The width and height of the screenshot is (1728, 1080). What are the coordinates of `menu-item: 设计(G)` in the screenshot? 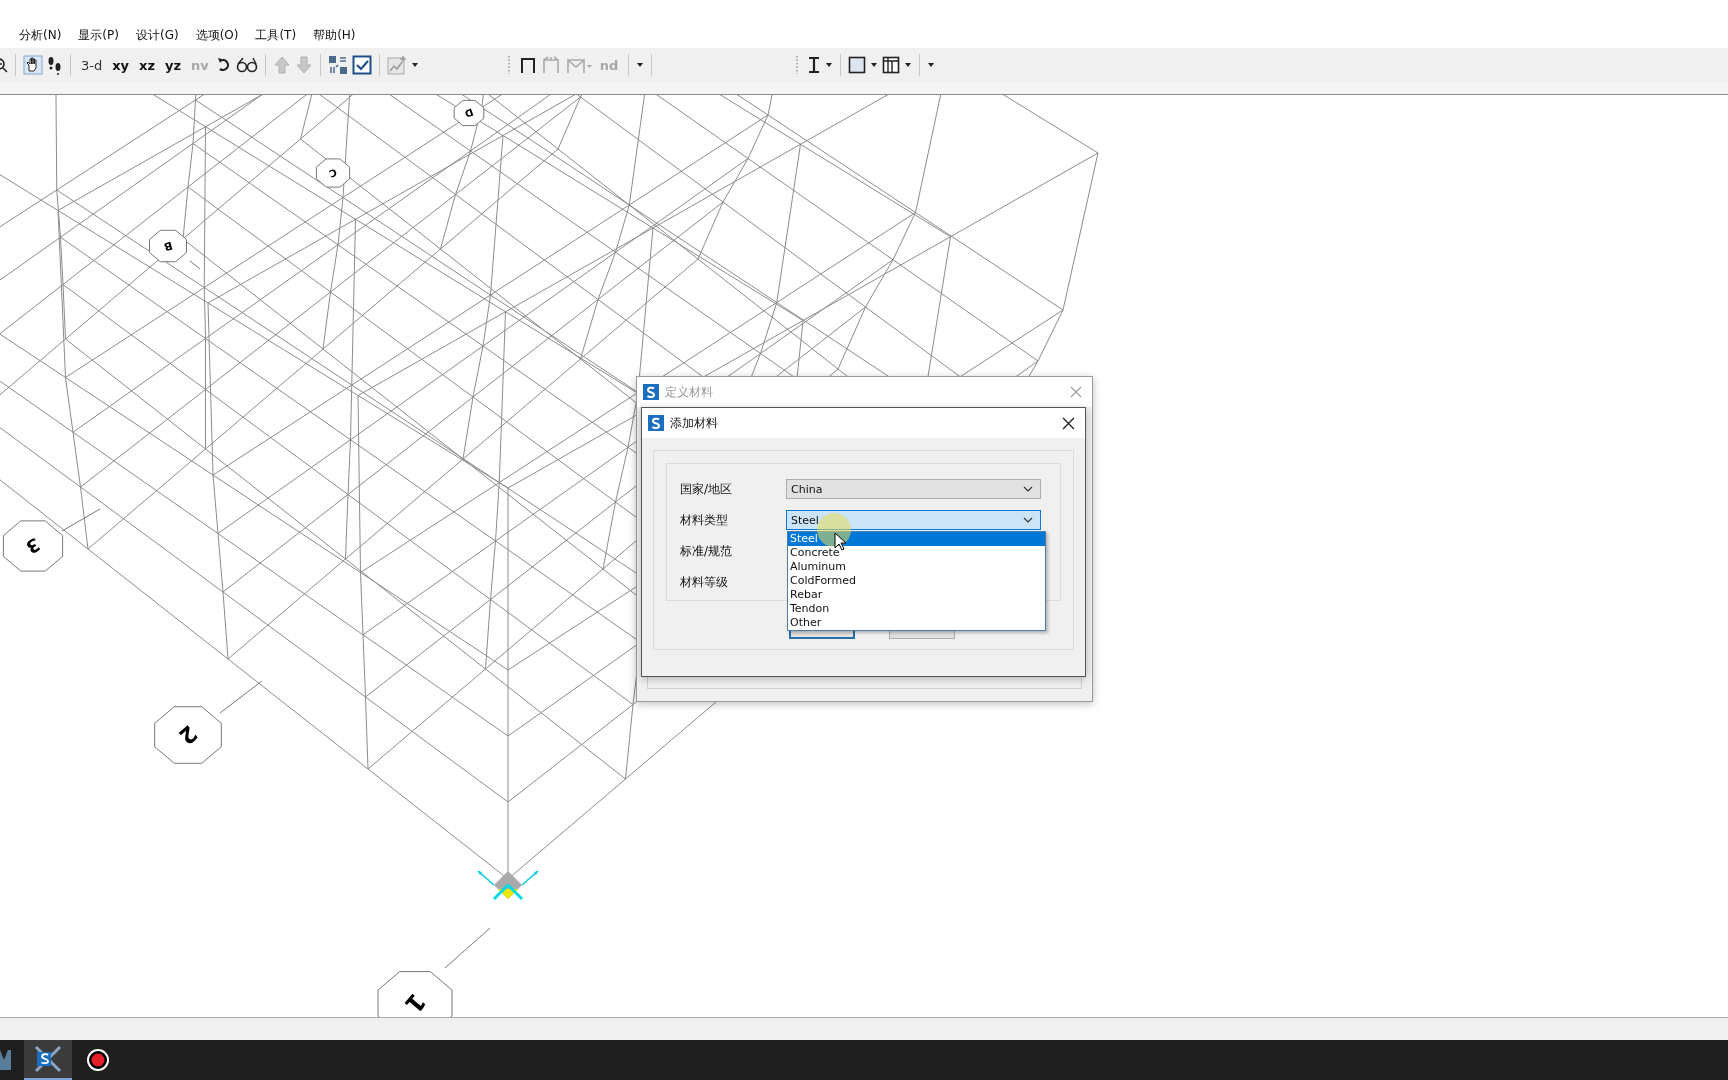 It's located at (157, 35).